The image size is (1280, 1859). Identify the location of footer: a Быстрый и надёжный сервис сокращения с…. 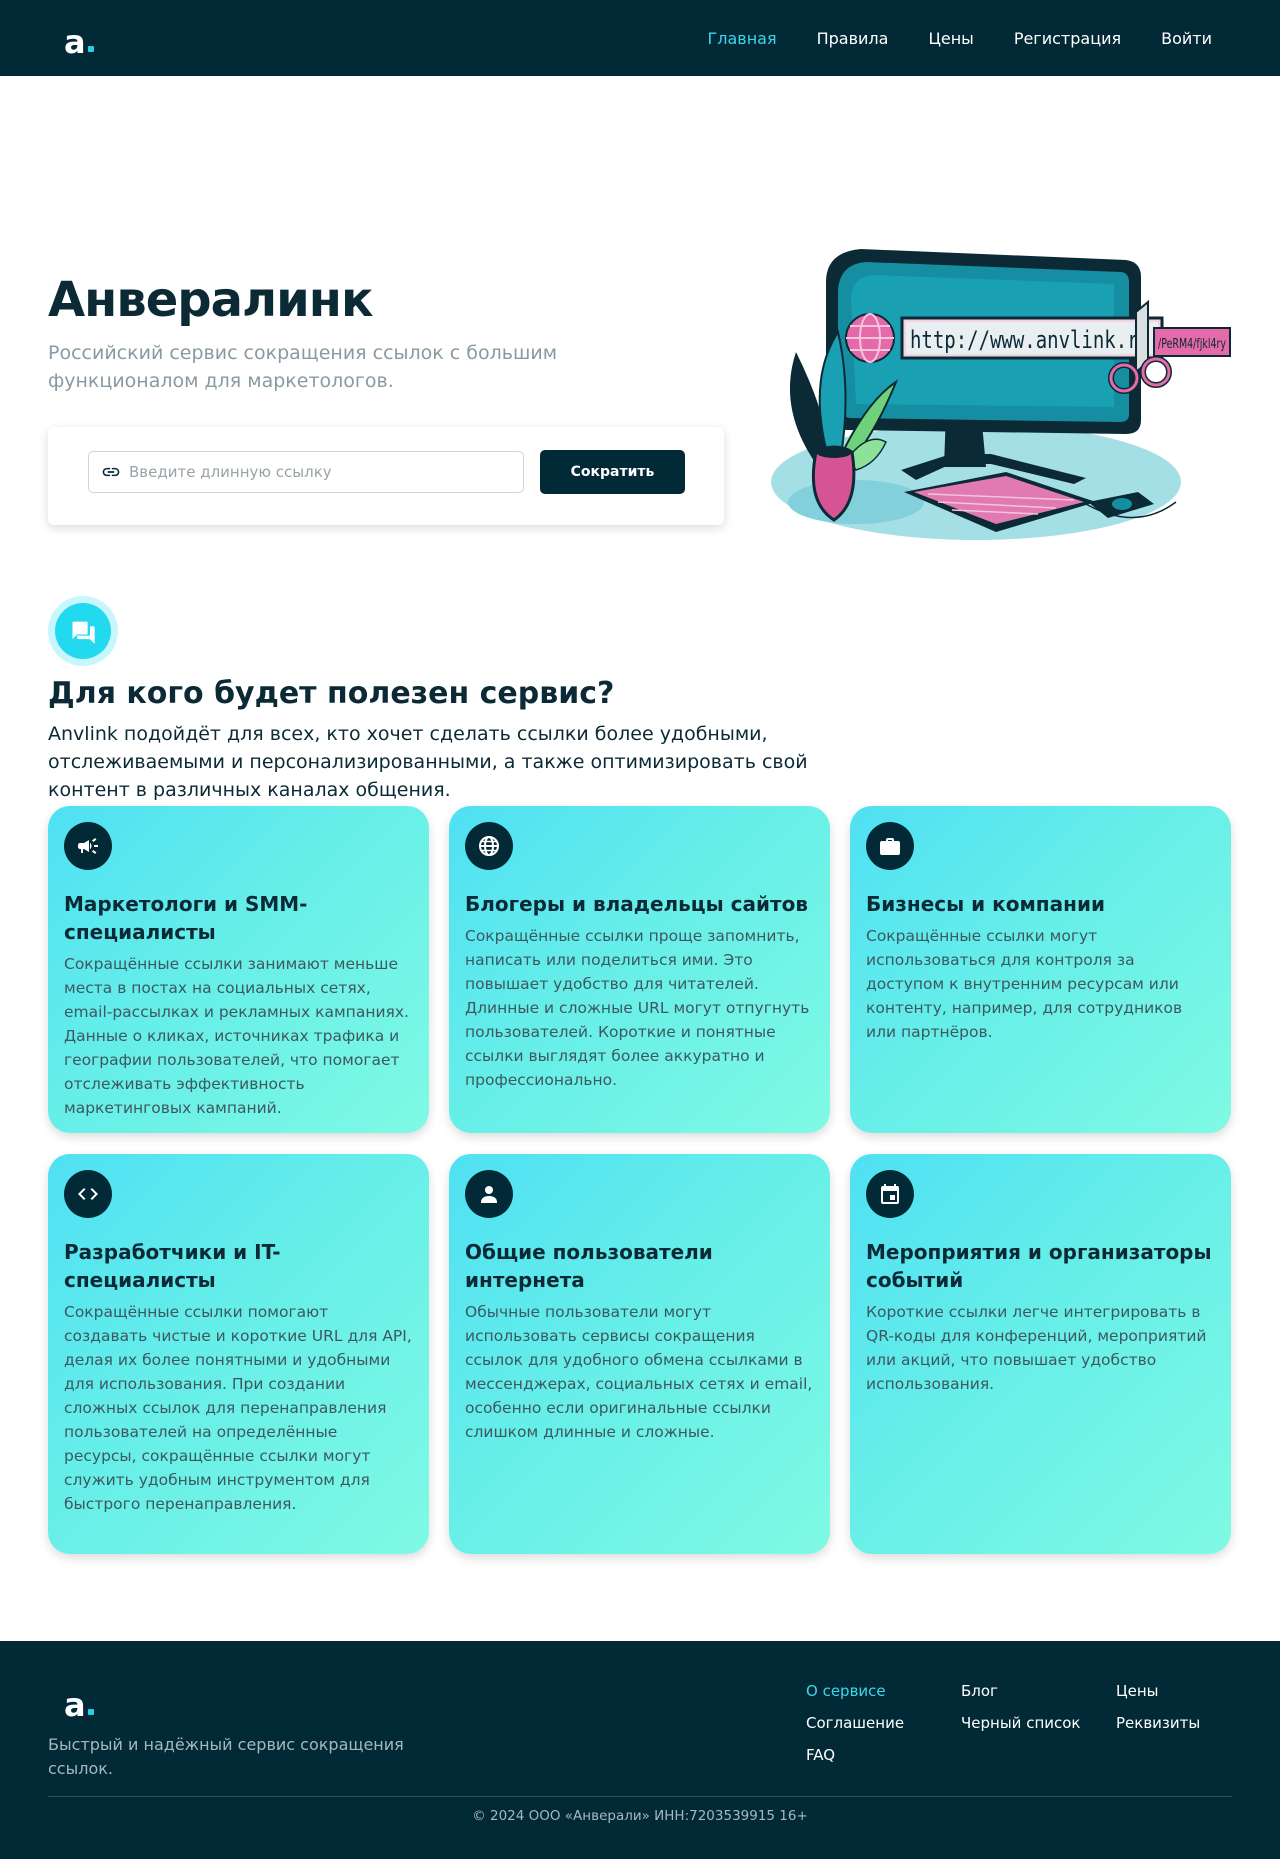
(640, 1750).